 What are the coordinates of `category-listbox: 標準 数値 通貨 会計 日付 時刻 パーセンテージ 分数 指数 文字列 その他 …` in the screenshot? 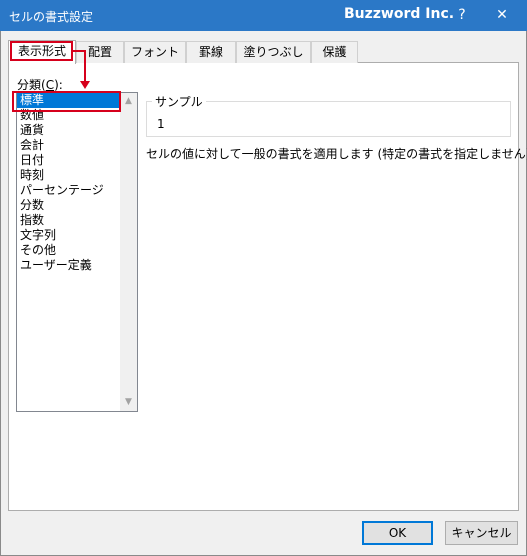 It's located at (77, 252).